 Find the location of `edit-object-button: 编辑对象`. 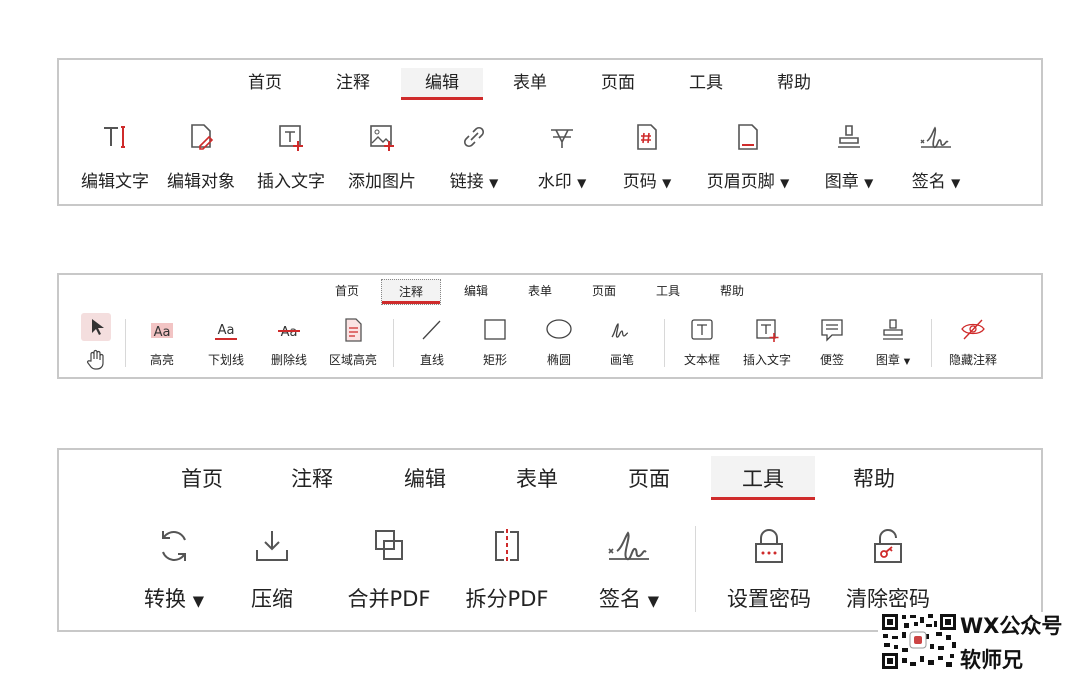

edit-object-button: 编辑对象 is located at coordinates (201, 159).